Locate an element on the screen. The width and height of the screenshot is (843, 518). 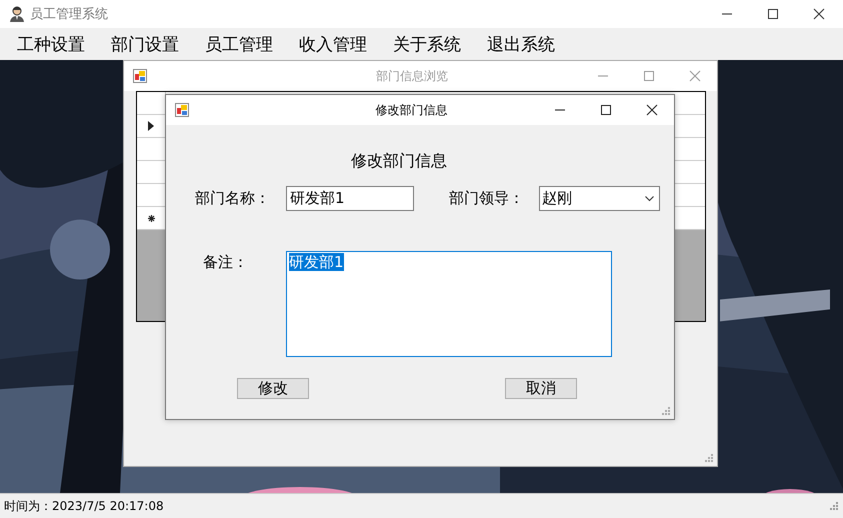
current-row-icon is located at coordinates (151, 126).